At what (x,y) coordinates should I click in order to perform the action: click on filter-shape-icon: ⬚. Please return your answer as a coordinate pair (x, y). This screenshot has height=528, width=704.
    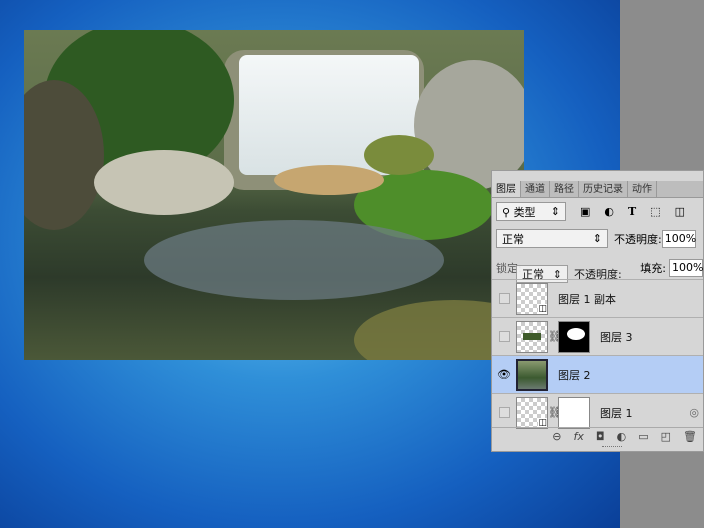
    Looking at the image, I should click on (655, 211).